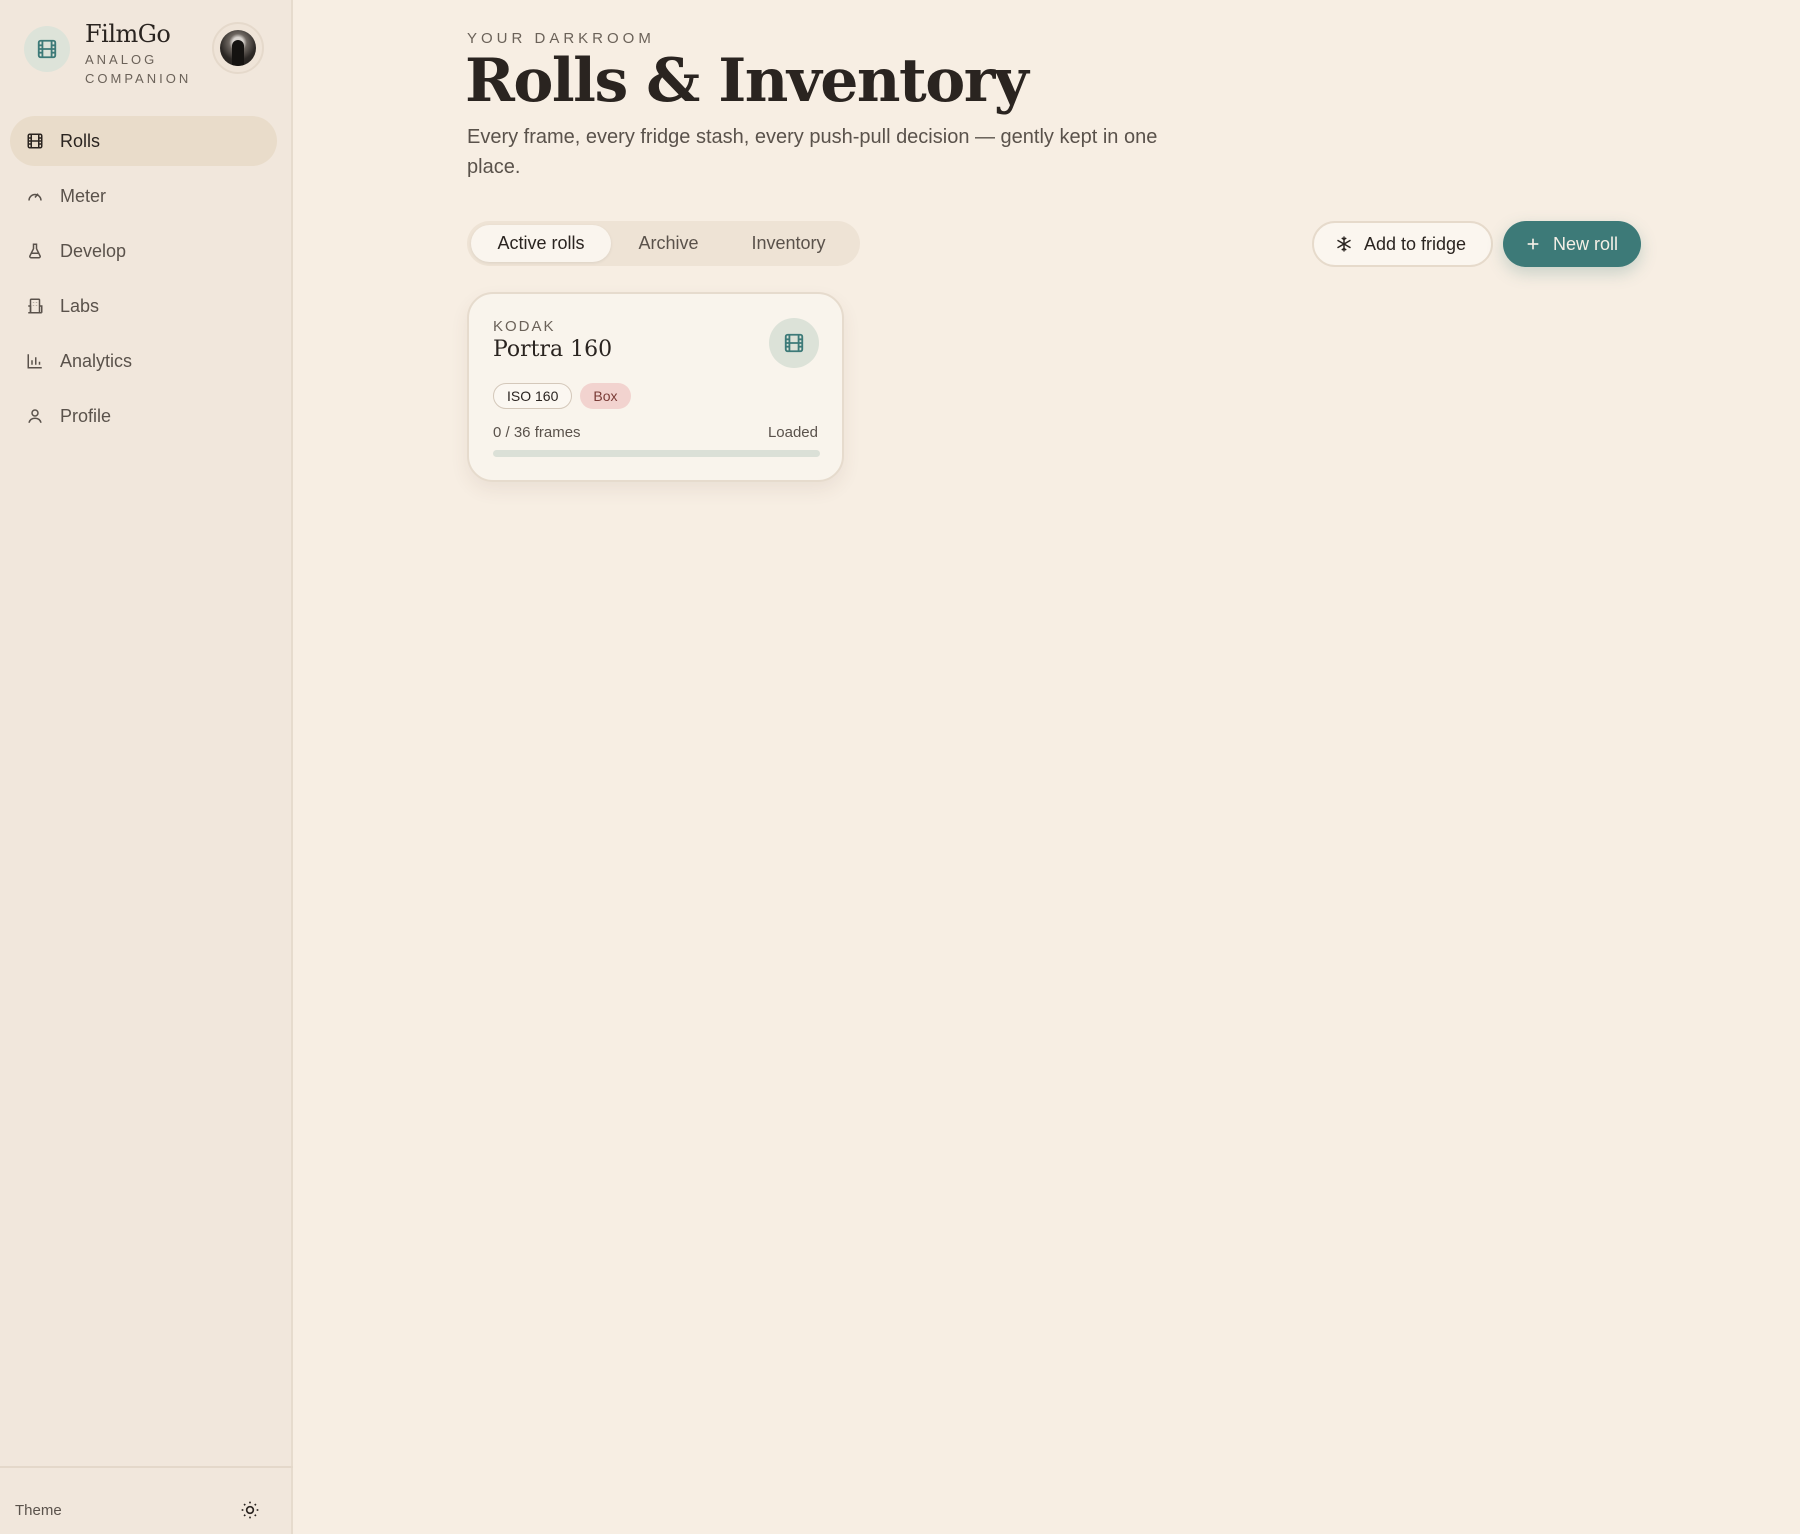 The width and height of the screenshot is (1800, 1534). I want to click on flask-icon, so click(35, 251).